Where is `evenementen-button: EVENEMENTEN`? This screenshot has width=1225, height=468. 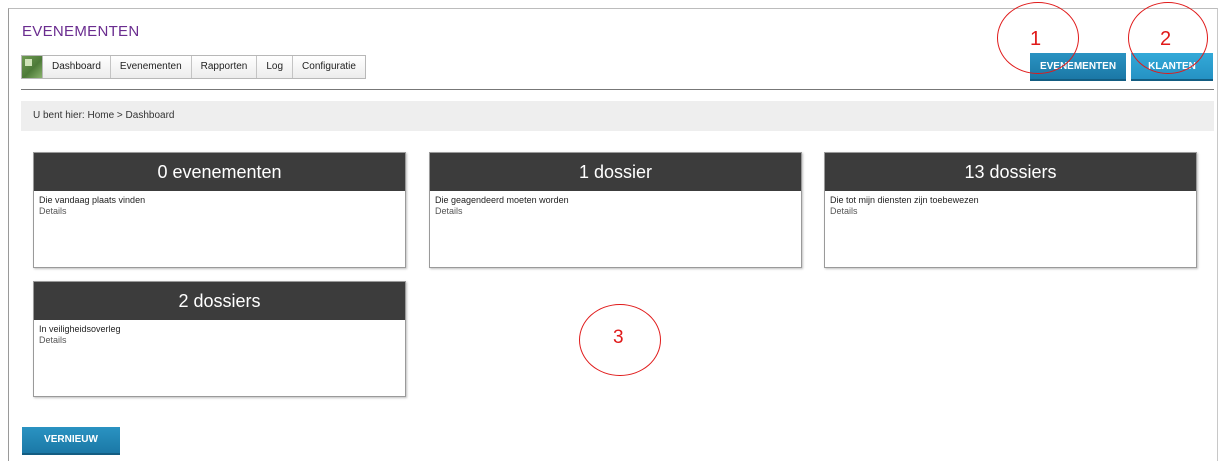 evenementen-button: EVENEMENTEN is located at coordinates (1078, 67).